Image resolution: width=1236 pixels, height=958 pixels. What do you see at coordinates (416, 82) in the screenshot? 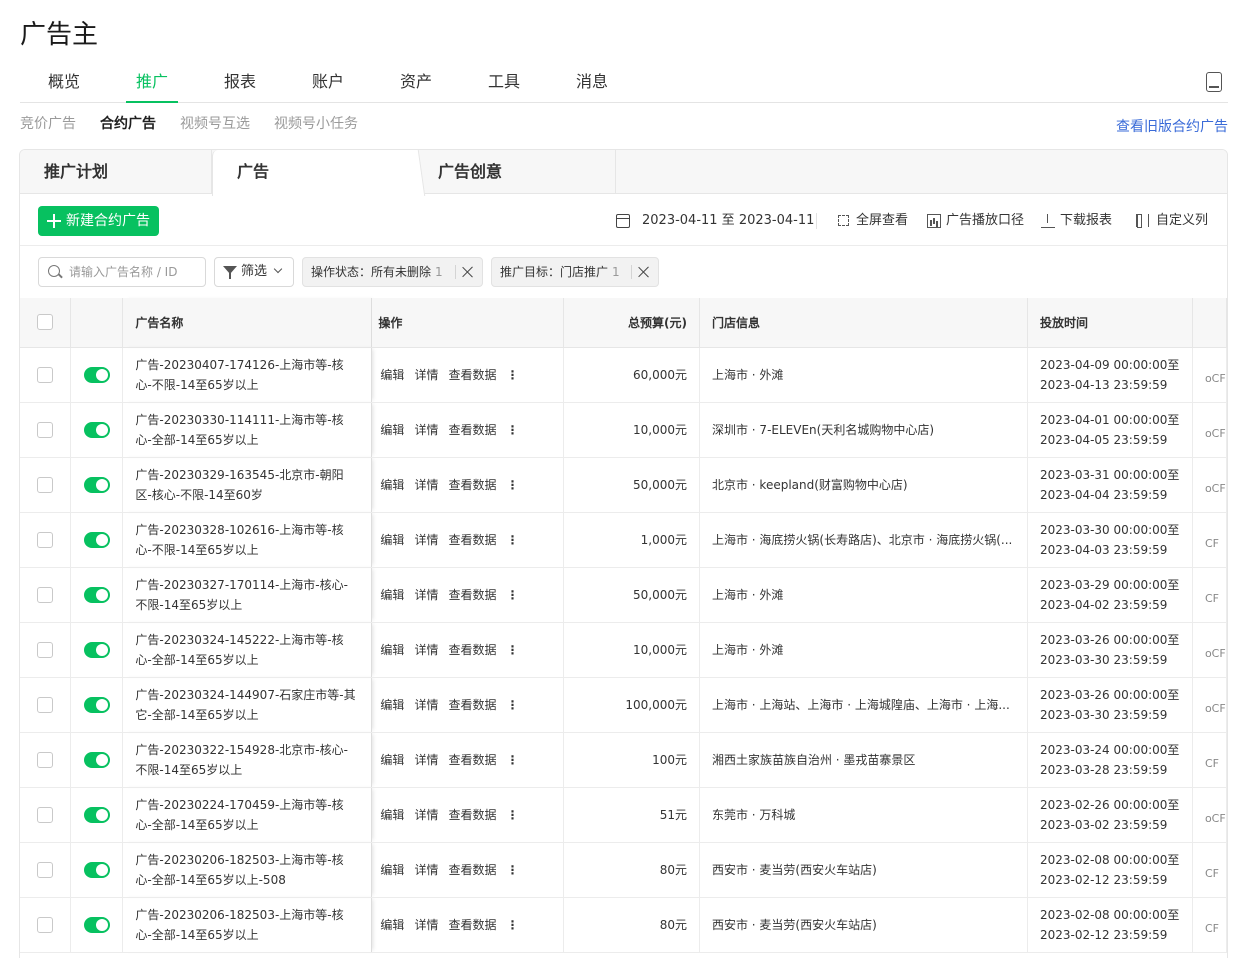
I see `nav-assets: 资产` at bounding box center [416, 82].